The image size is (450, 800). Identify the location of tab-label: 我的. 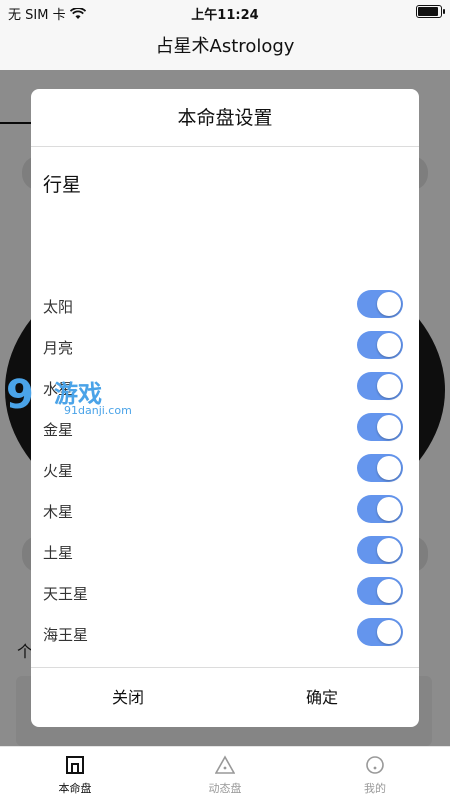
(375, 788).